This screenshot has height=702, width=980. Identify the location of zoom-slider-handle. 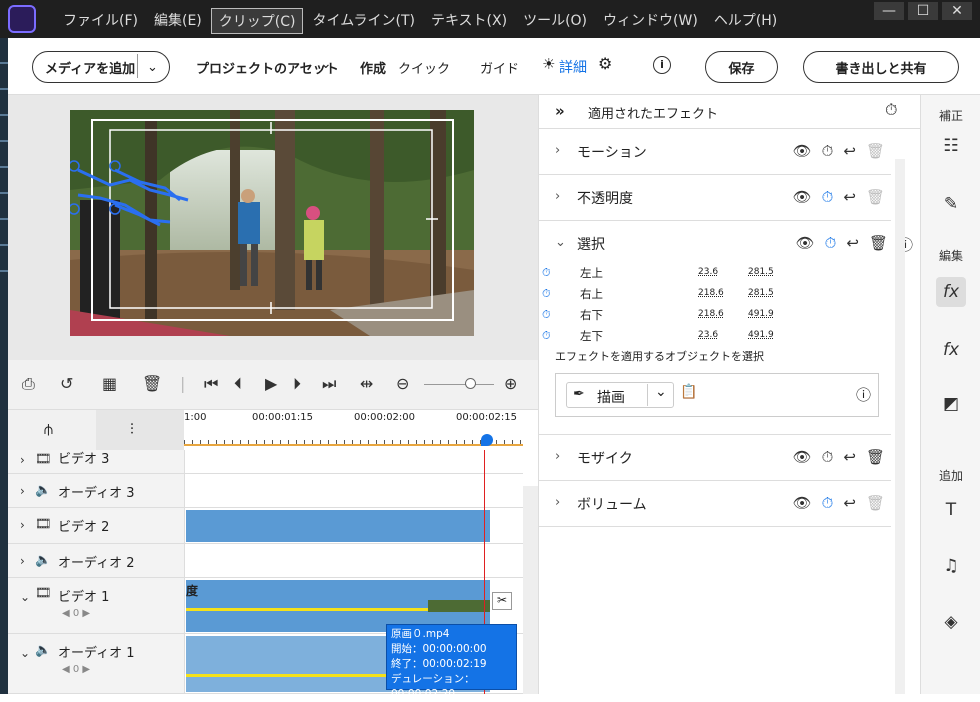
(470, 383).